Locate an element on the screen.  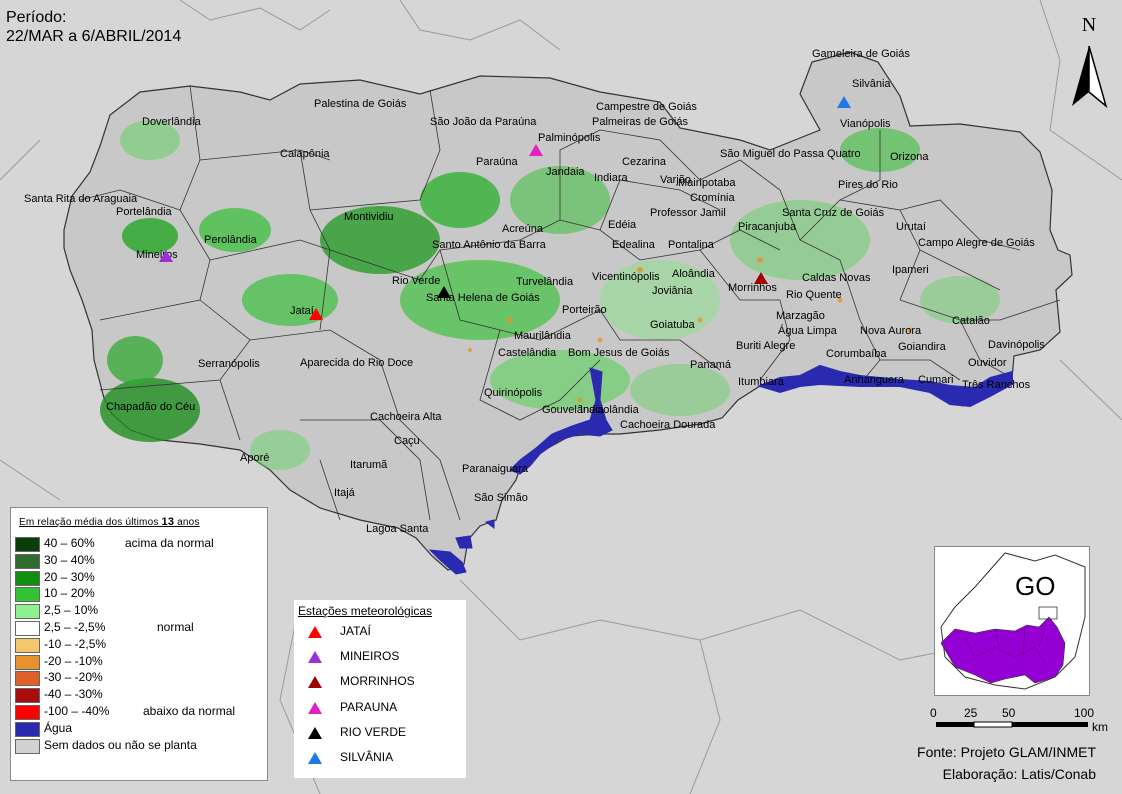
municipality-label: Mineiros is located at coordinates (157, 255).